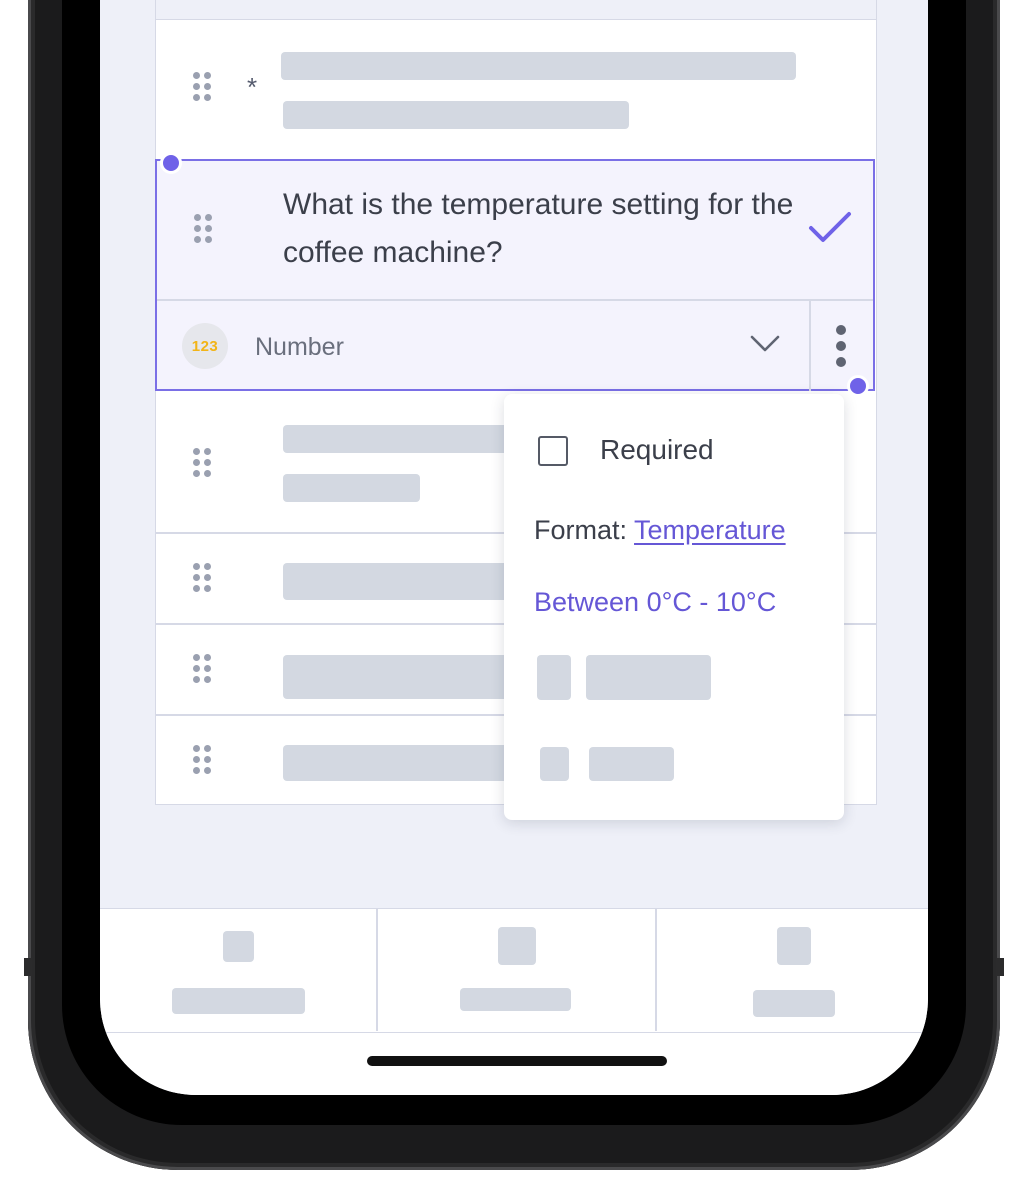 This screenshot has height=1195, width=1028. I want to click on toolbar-button-2-icon, so click(517, 946).